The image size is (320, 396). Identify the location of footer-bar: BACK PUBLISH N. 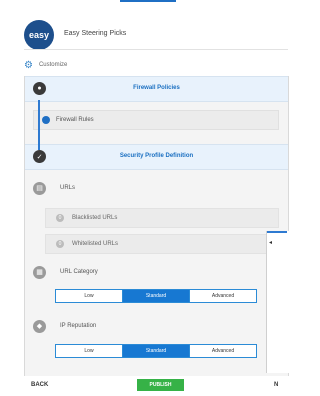
(144, 386).